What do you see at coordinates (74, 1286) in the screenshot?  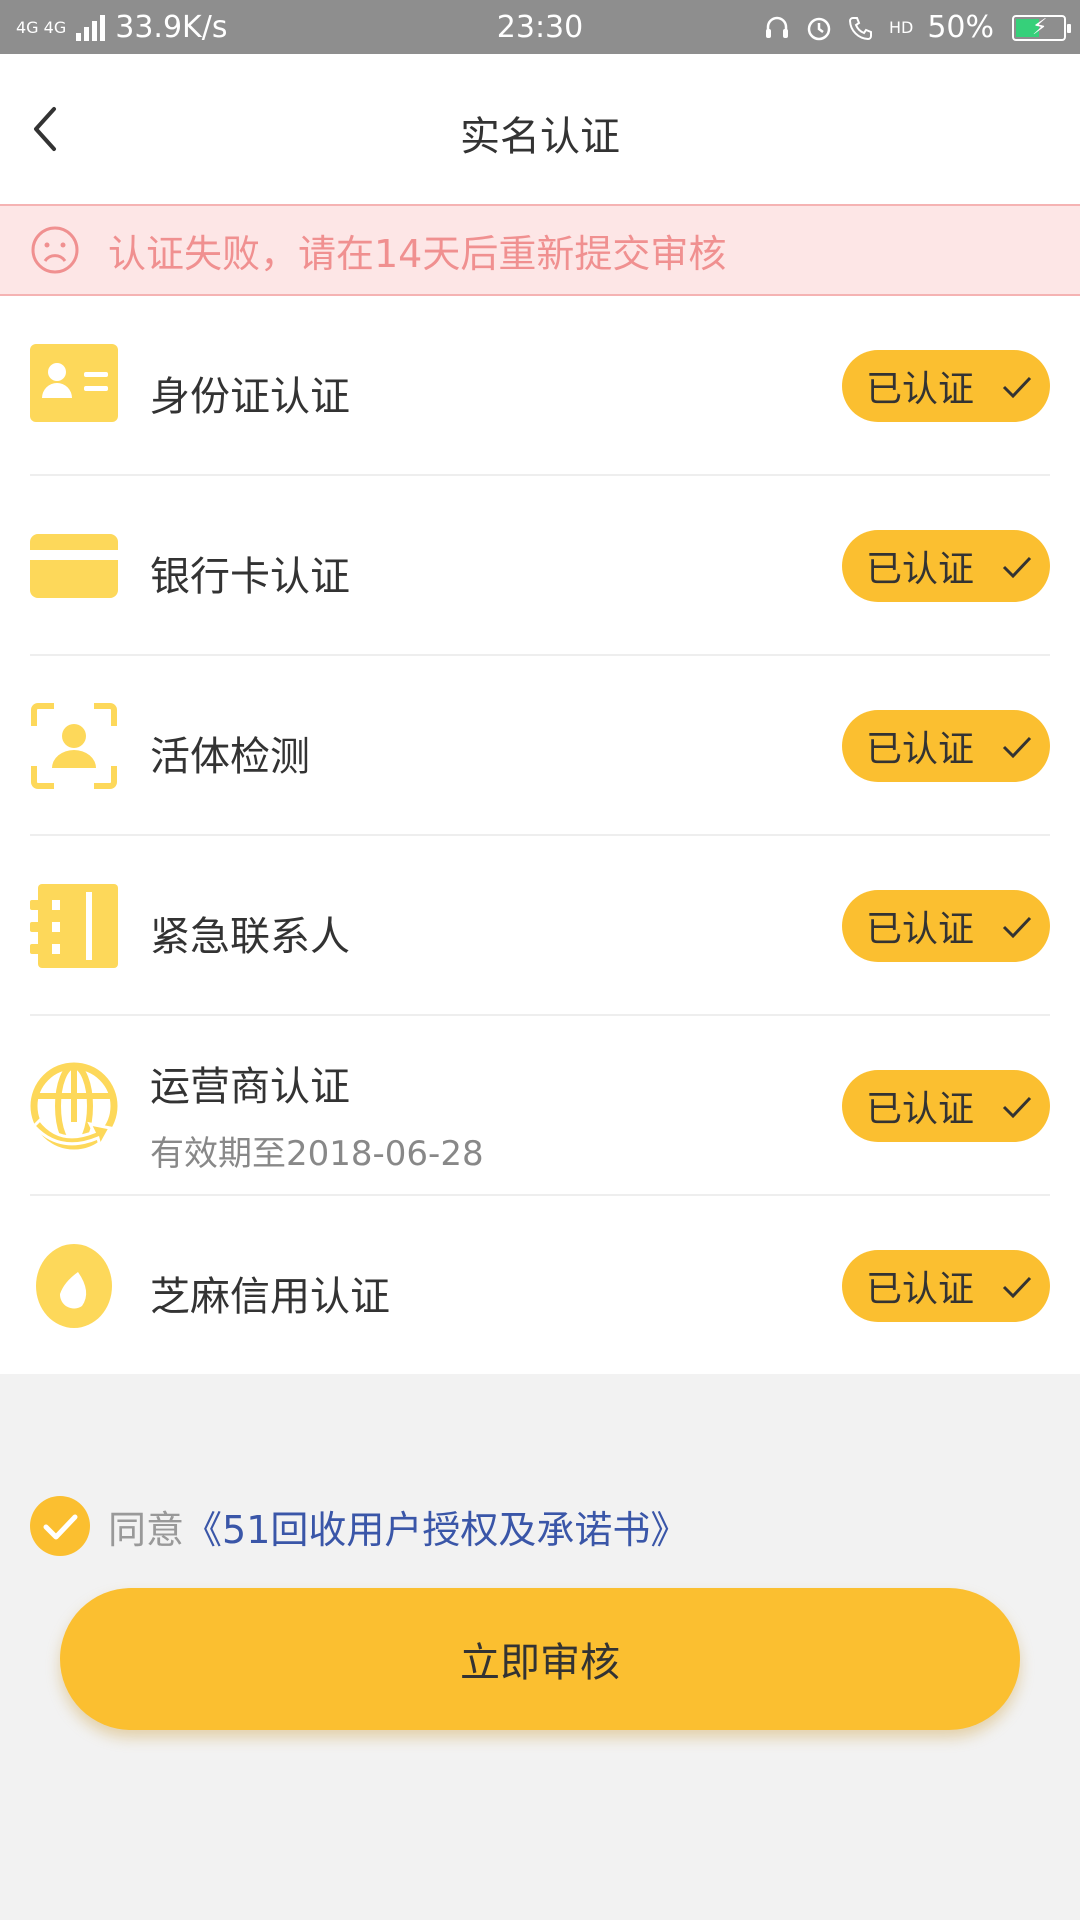 I see `sesame-icon` at bounding box center [74, 1286].